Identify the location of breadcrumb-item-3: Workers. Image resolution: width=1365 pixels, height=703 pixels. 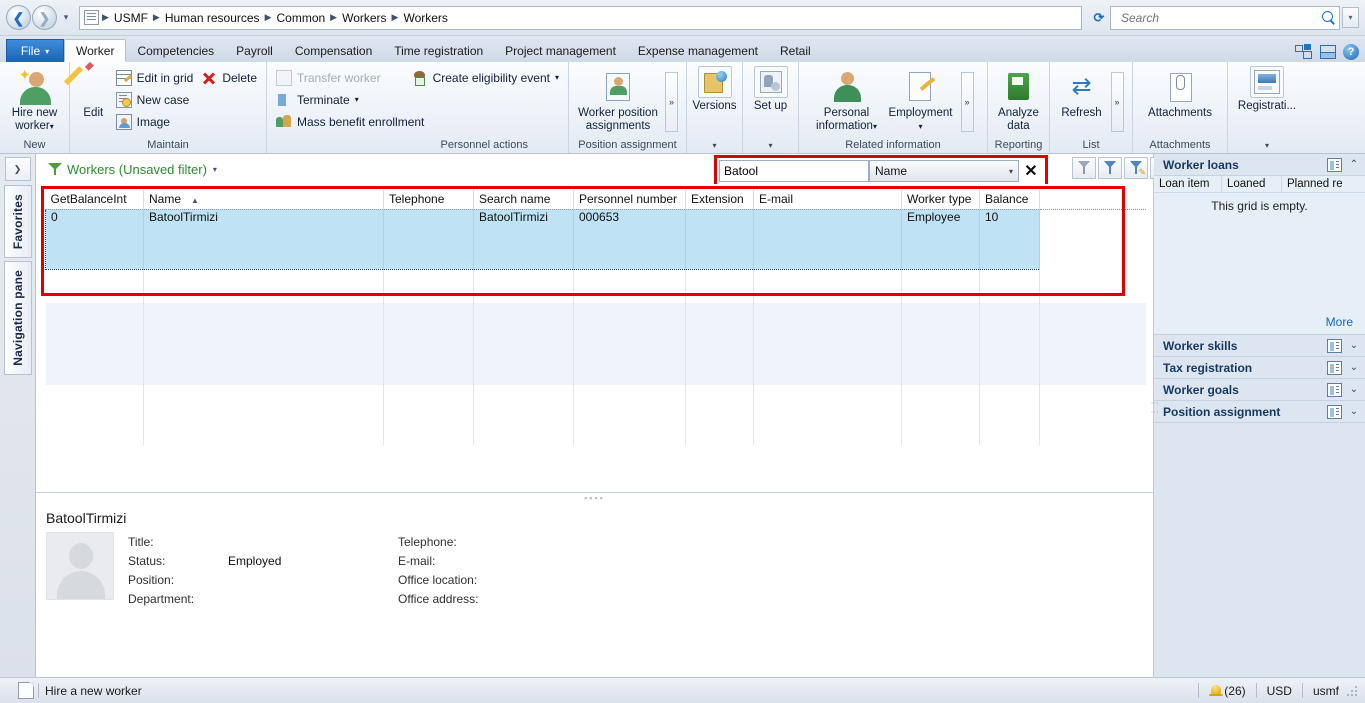
(364, 18).